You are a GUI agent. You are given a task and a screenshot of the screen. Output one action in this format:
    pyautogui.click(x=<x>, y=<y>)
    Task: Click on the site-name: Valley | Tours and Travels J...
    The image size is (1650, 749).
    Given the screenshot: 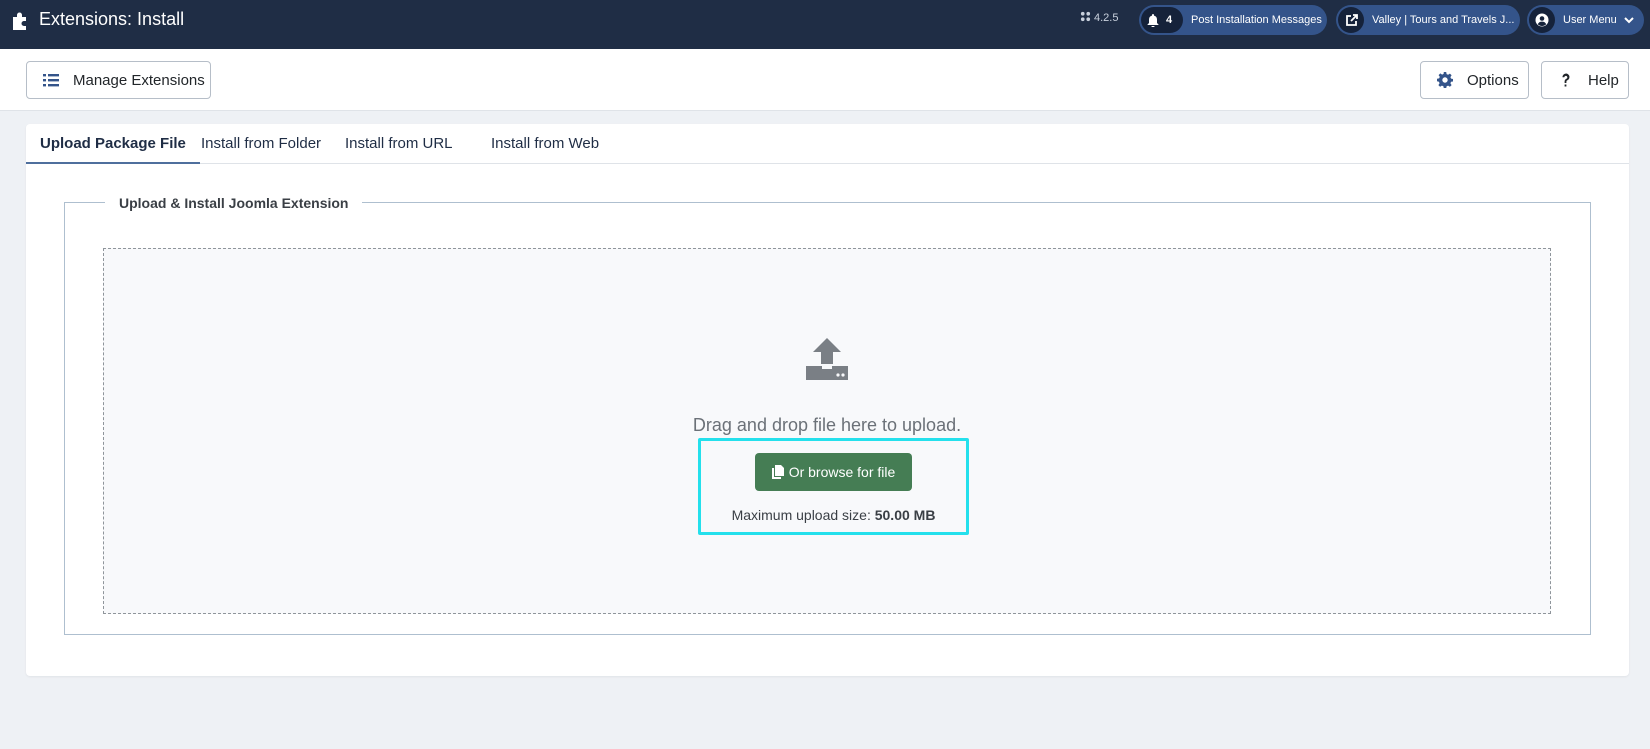 What is the action you would take?
    pyautogui.click(x=1443, y=20)
    